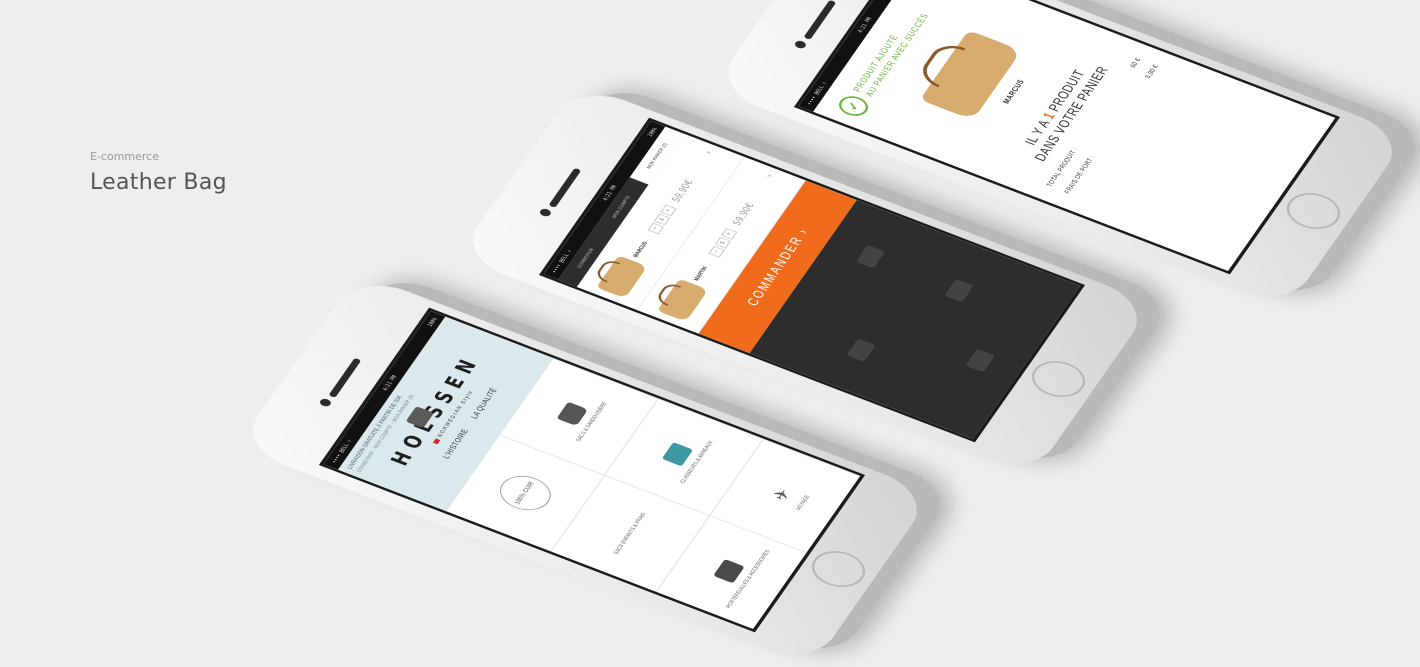 The width and height of the screenshot is (1420, 667). Describe the element at coordinates (124, 156) in the screenshot. I see `category-label: E-commerce` at that location.